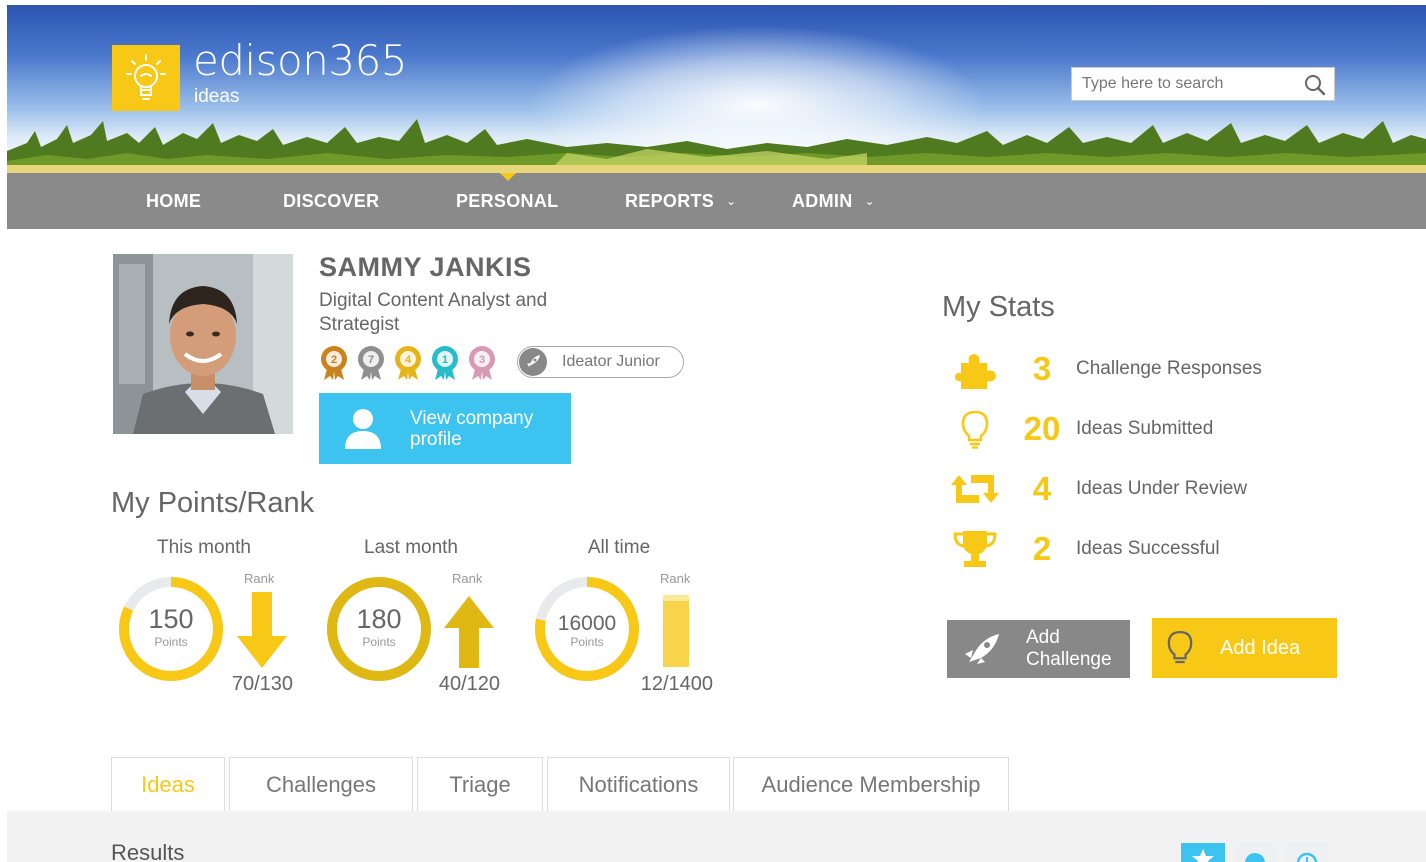  I want to click on user-icon, so click(363, 429).